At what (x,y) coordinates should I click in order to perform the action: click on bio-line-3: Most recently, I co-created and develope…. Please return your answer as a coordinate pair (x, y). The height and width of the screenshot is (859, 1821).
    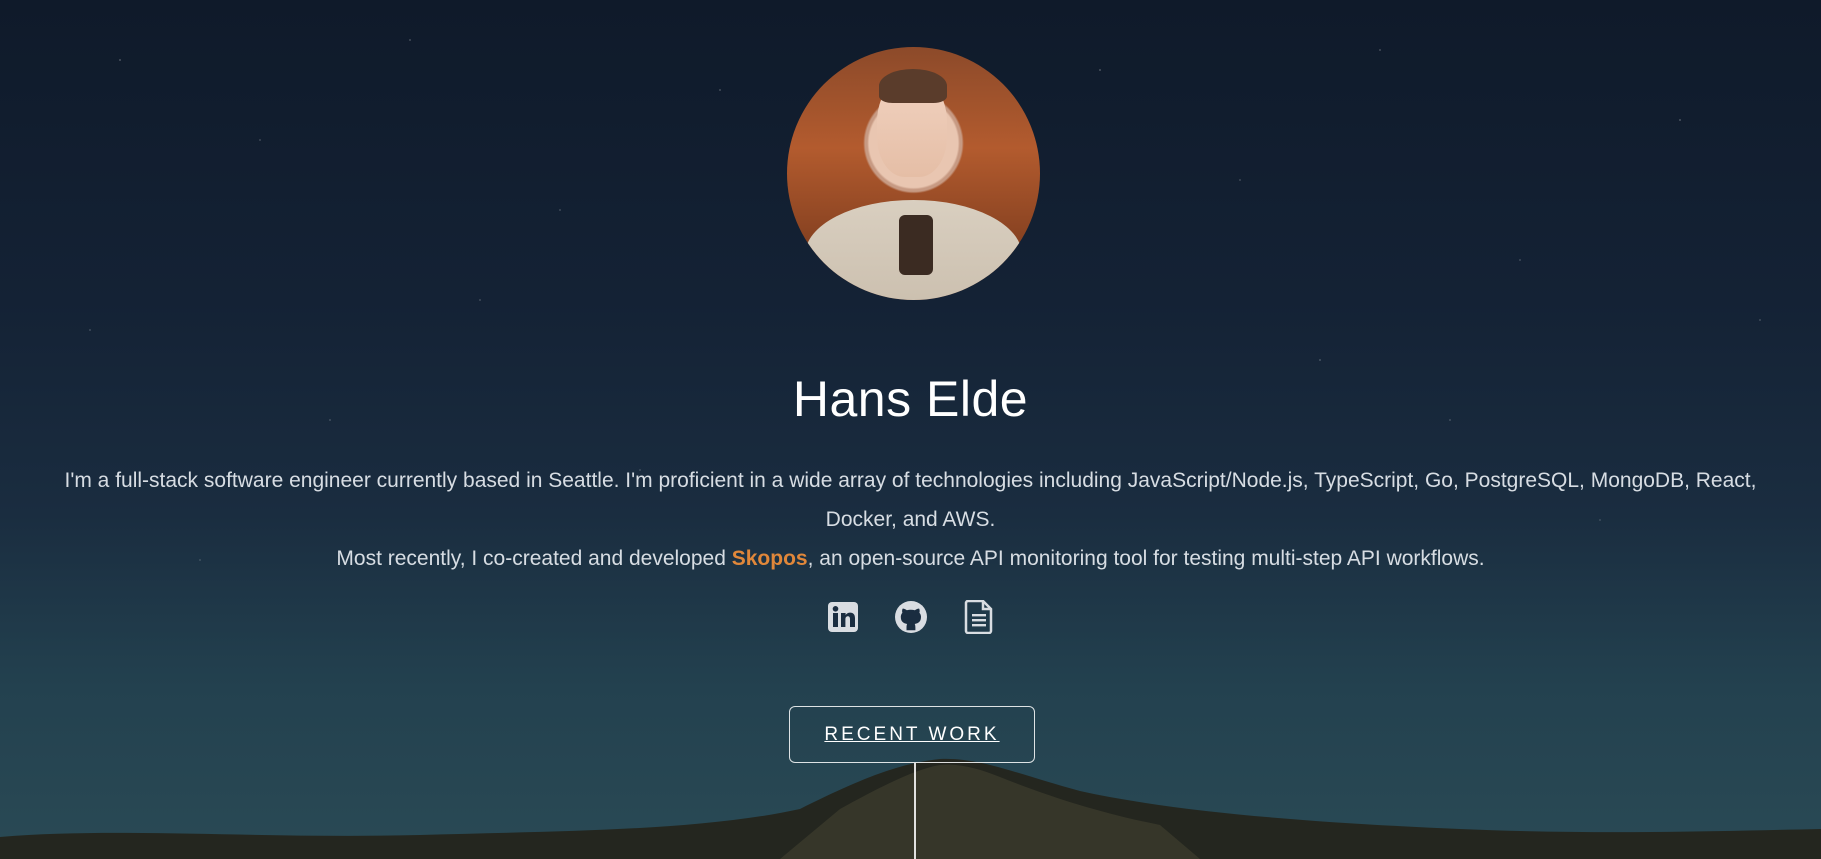
    Looking at the image, I should click on (910, 558).